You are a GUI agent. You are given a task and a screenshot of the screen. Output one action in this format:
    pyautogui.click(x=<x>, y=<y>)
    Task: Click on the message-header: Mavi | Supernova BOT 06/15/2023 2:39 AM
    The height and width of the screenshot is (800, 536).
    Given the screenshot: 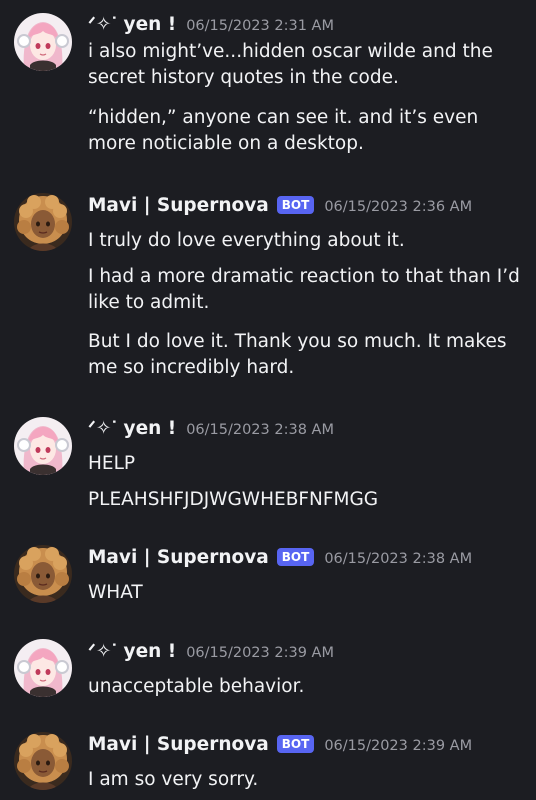 What is the action you would take?
    pyautogui.click(x=280, y=747)
    